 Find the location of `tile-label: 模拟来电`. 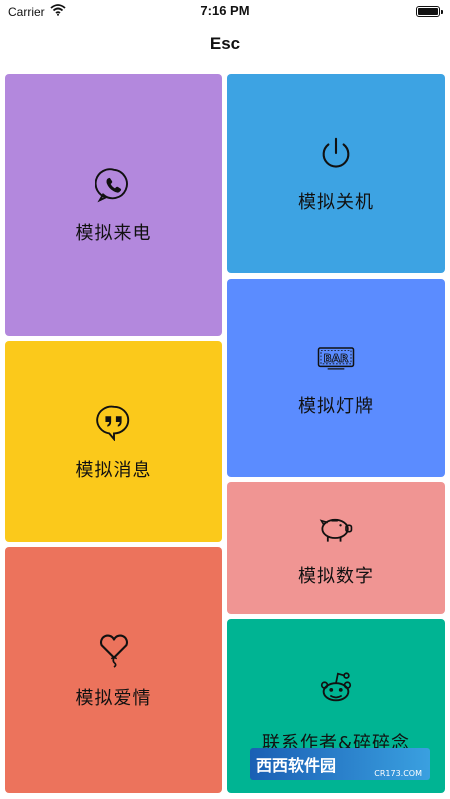

tile-label: 模拟来电 is located at coordinates (113, 233).